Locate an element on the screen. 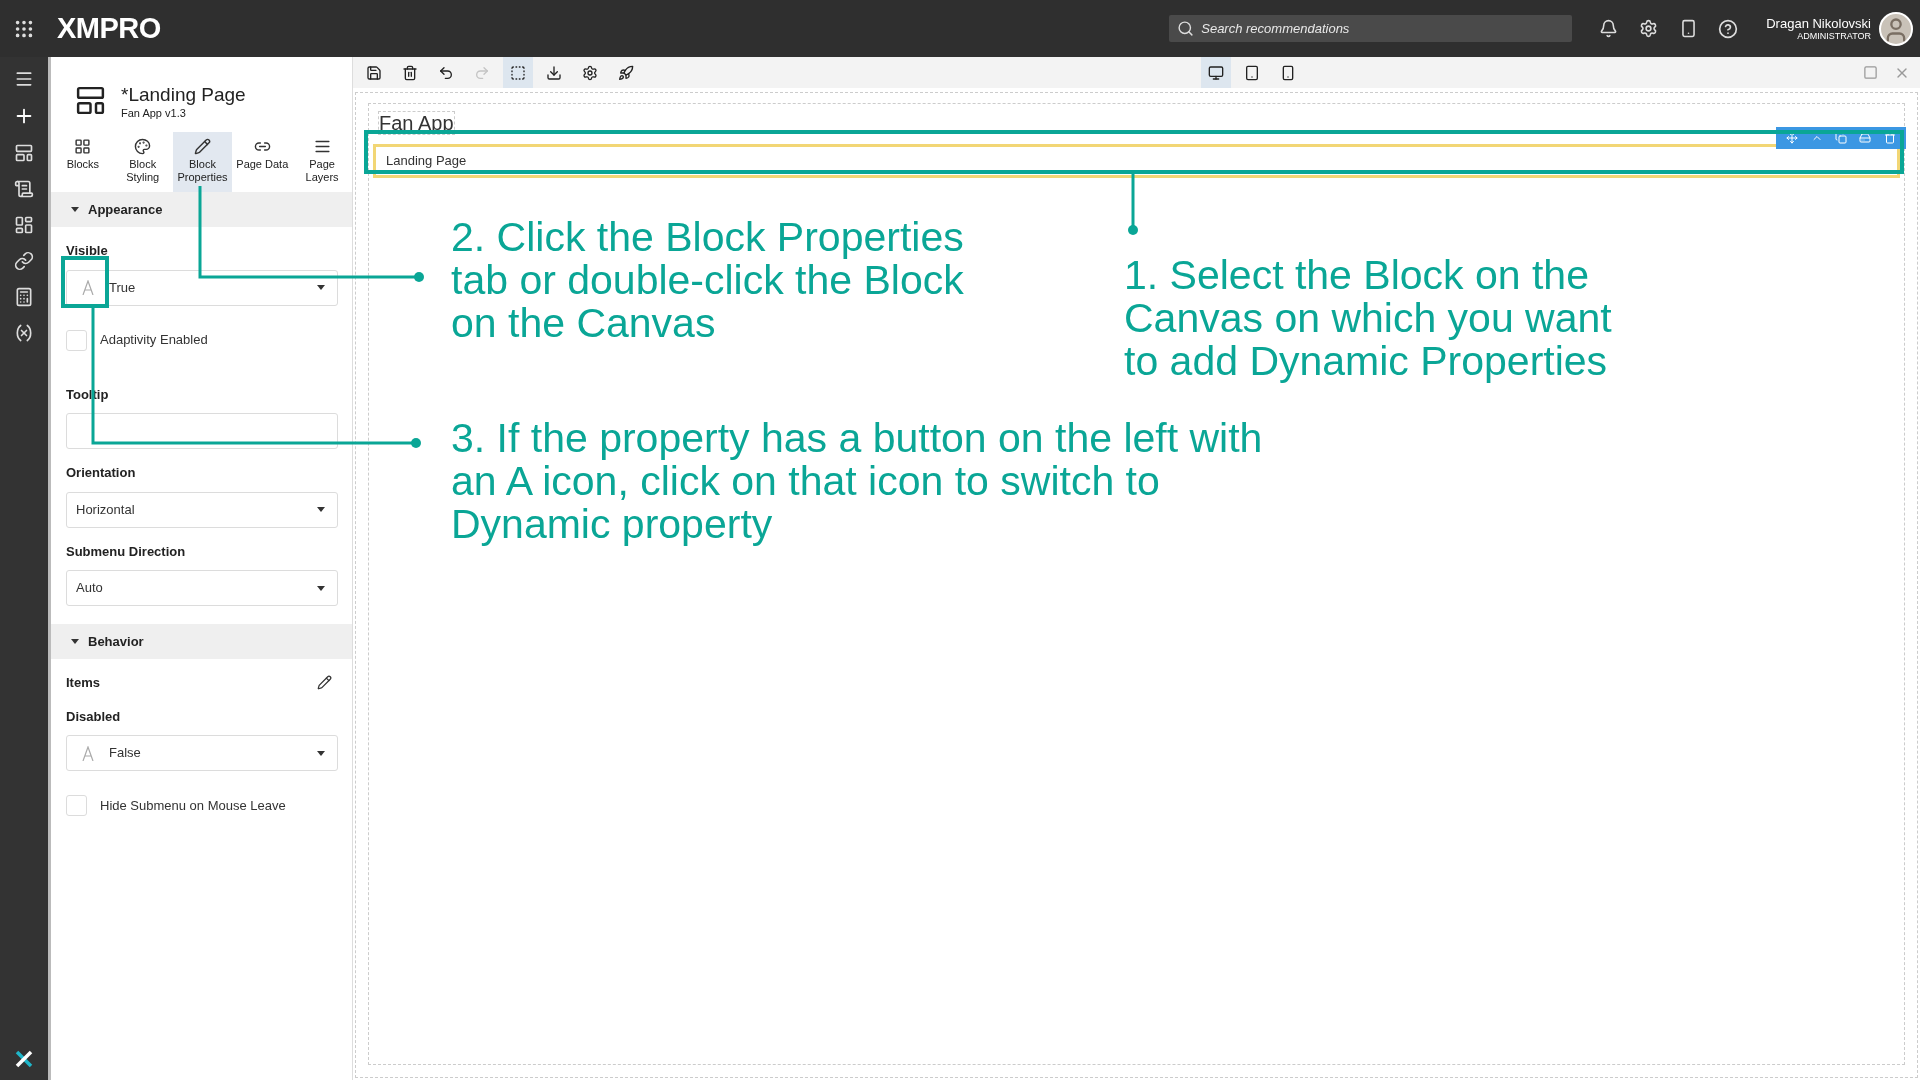 Image resolution: width=1920 pixels, height=1080 pixels. edit-icon is located at coordinates (324, 683).